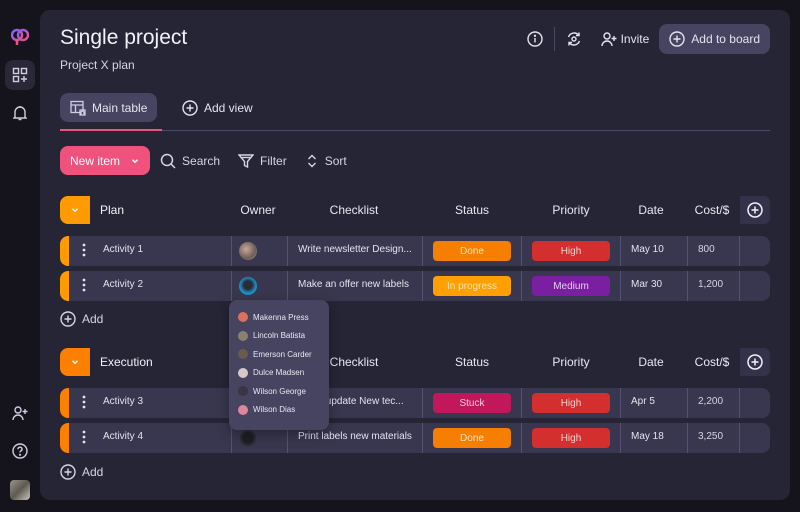 This screenshot has width=800, height=512. I want to click on info-button, so click(535, 39).